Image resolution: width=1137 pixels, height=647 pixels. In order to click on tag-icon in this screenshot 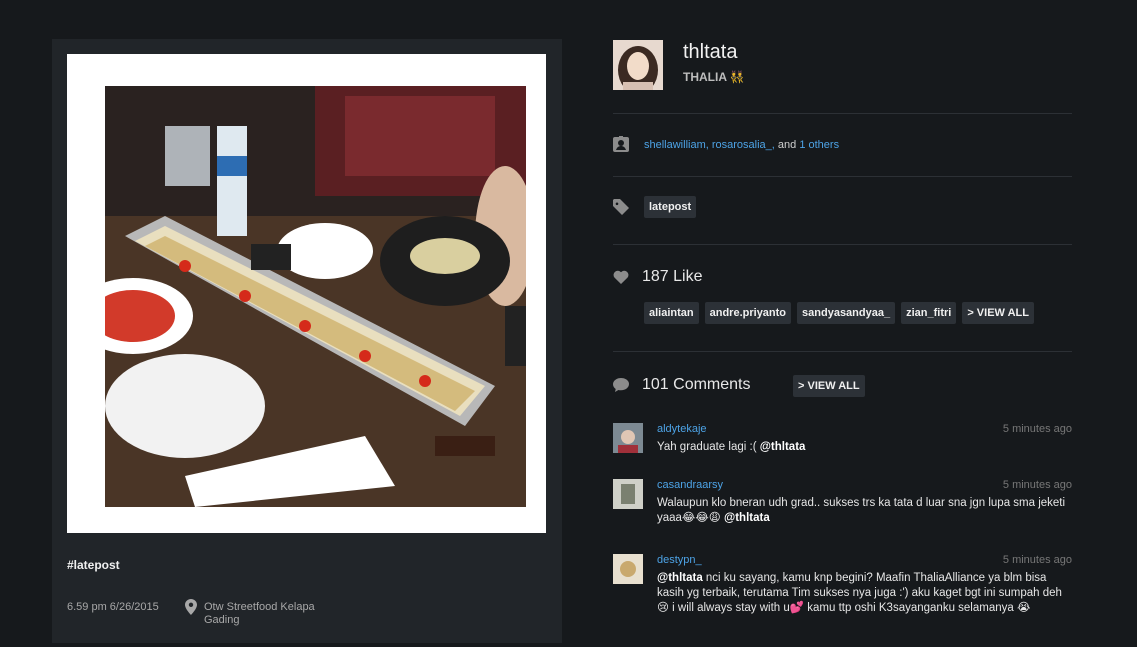, I will do `click(621, 207)`.